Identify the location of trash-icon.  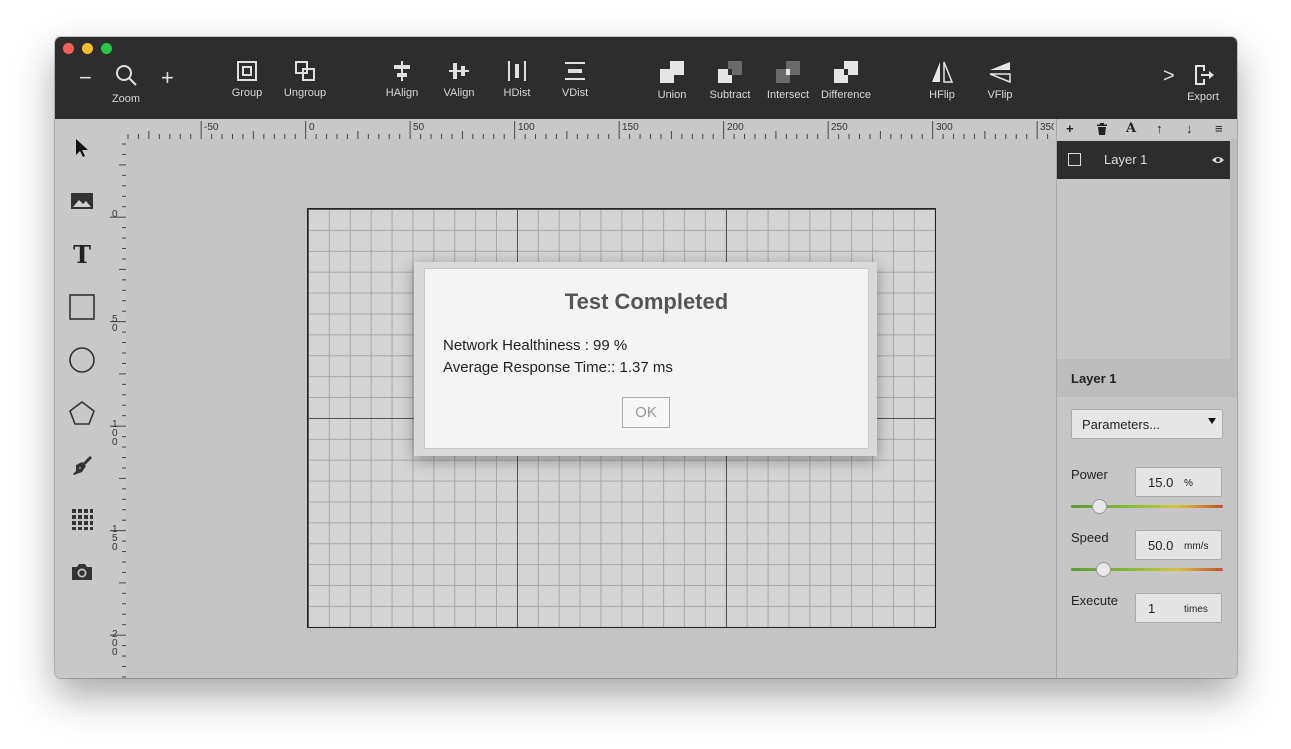
(1102, 129).